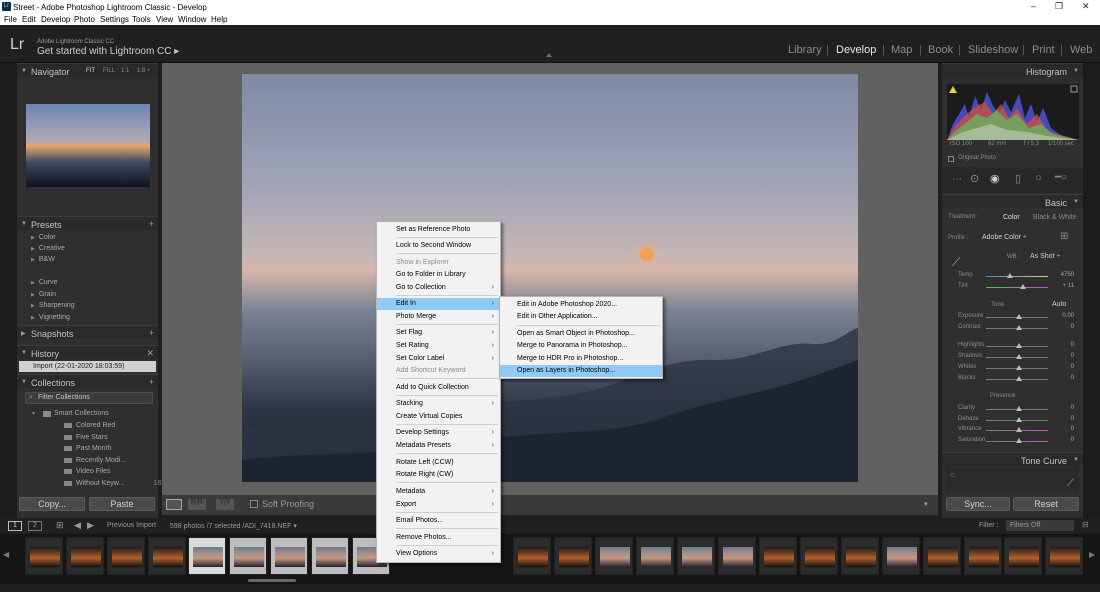 The image size is (1100, 592). Describe the element at coordinates (974, 178) in the screenshot. I see `spot-removal-icon: ⊙` at that location.